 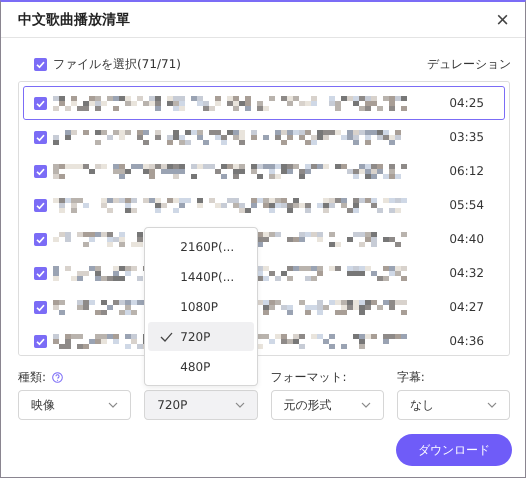 What do you see at coordinates (466, 307) in the screenshot?
I see `duration-text: 04:27` at bounding box center [466, 307].